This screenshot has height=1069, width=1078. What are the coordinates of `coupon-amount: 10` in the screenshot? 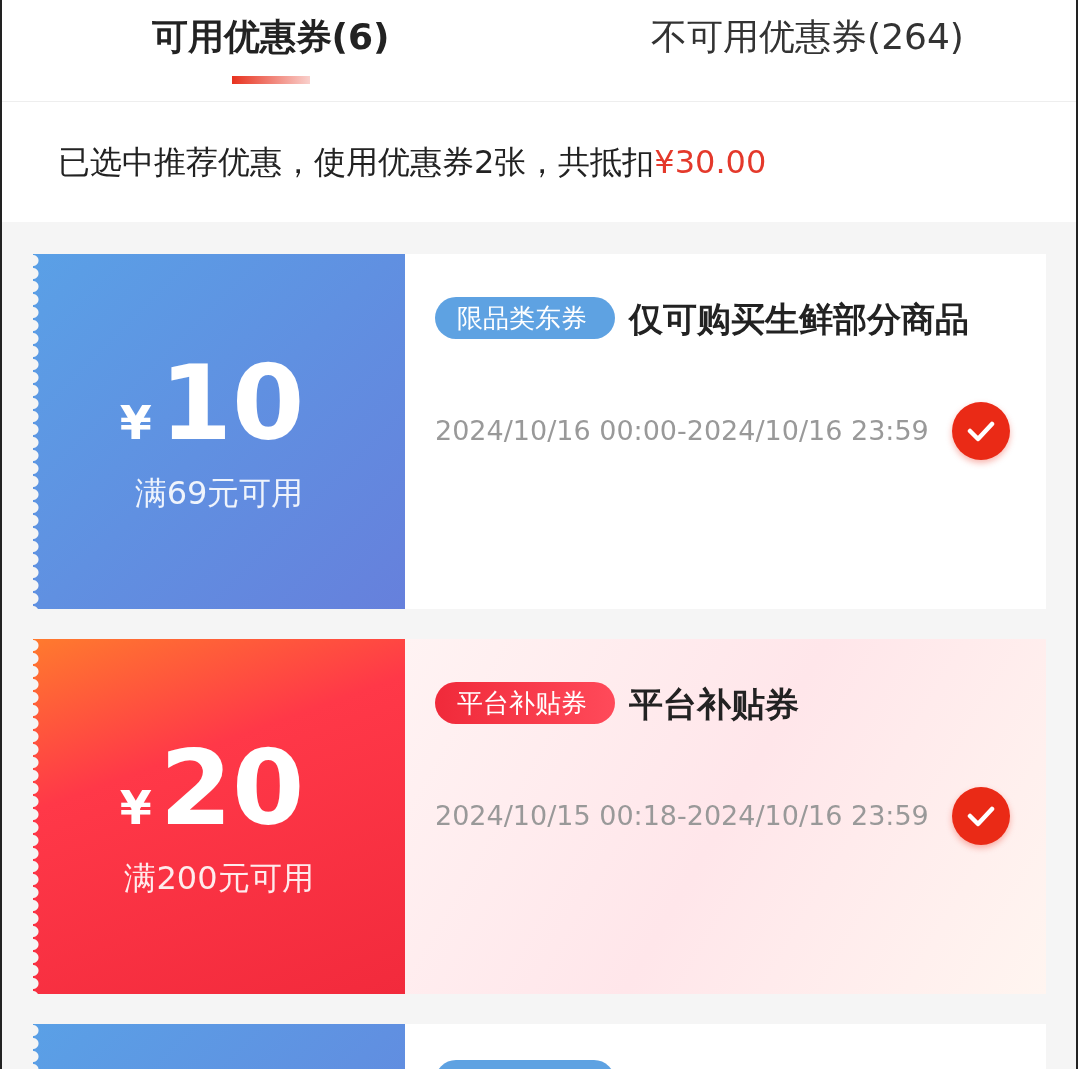 It's located at (232, 403).